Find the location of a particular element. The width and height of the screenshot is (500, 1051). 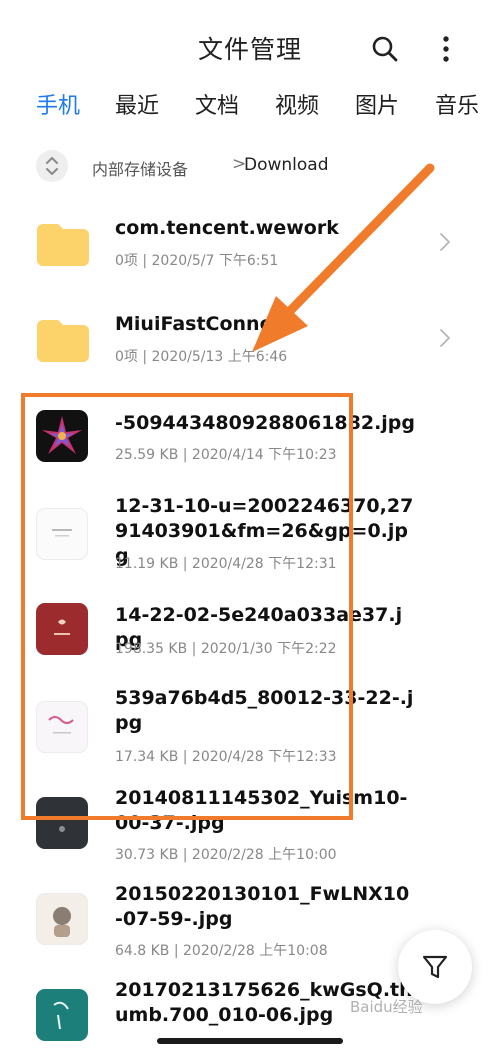

filter-icon is located at coordinates (435, 967).